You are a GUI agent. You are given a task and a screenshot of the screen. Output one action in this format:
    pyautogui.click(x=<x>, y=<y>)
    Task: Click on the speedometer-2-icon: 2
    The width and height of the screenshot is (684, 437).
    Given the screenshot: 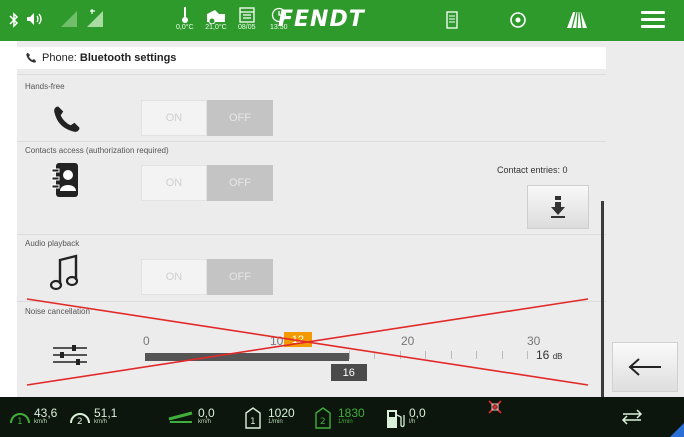 What is the action you would take?
    pyautogui.click(x=80, y=420)
    